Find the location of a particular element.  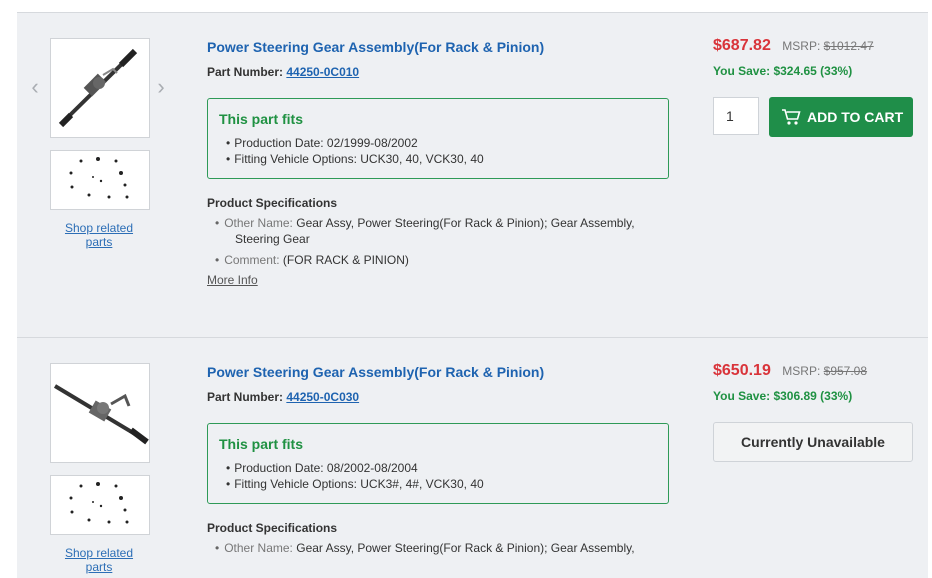

part-number: Part Number: 44250-0C010 is located at coordinates (442, 72).